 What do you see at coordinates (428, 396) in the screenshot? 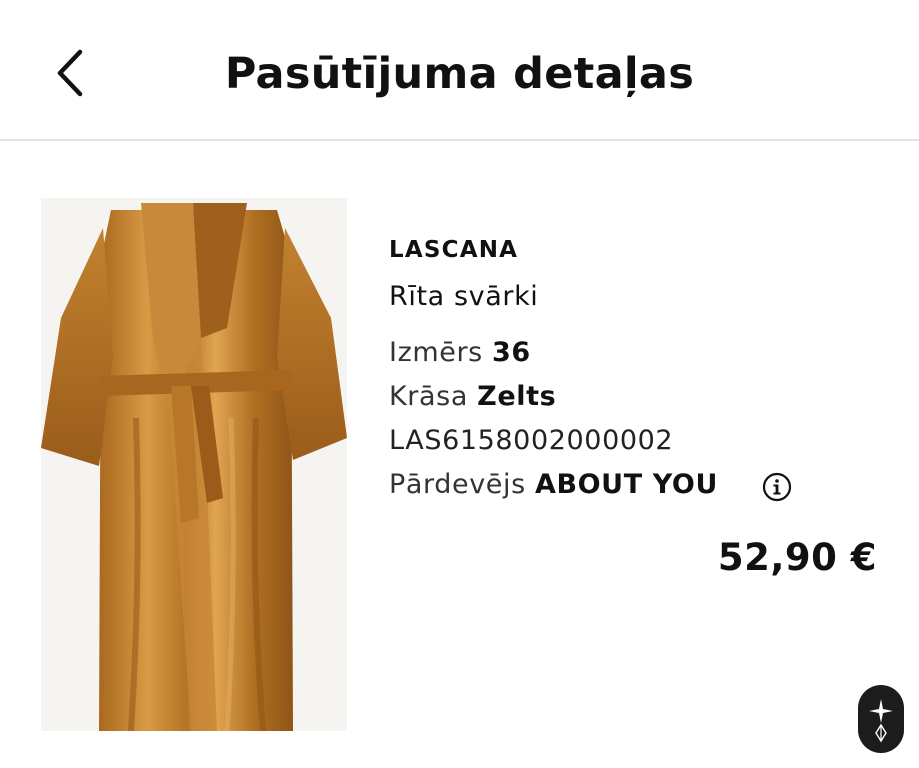
I see `color-label: Krāsa` at bounding box center [428, 396].